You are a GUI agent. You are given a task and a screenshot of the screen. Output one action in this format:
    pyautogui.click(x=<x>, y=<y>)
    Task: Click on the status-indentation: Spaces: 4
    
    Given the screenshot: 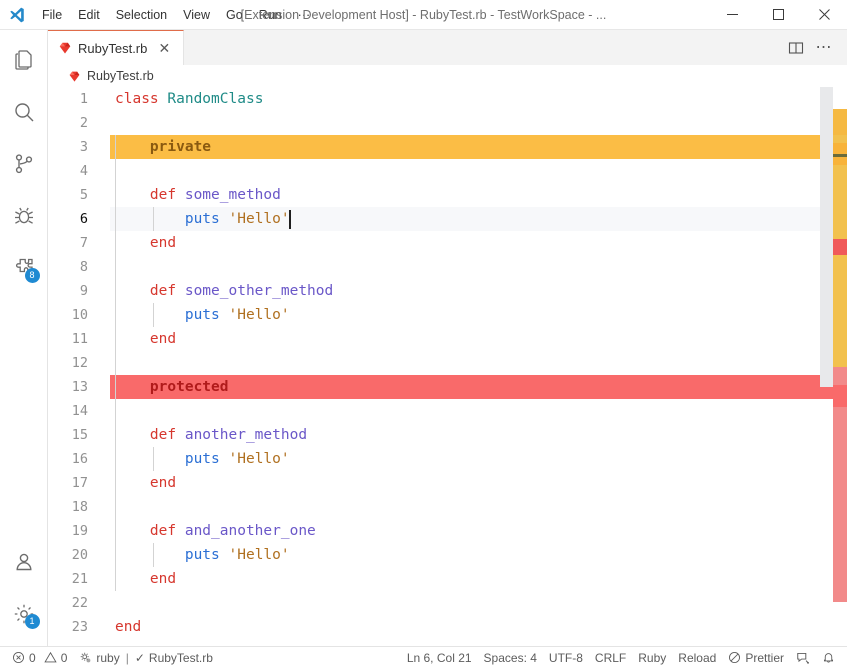 What is the action you would take?
    pyautogui.click(x=510, y=657)
    